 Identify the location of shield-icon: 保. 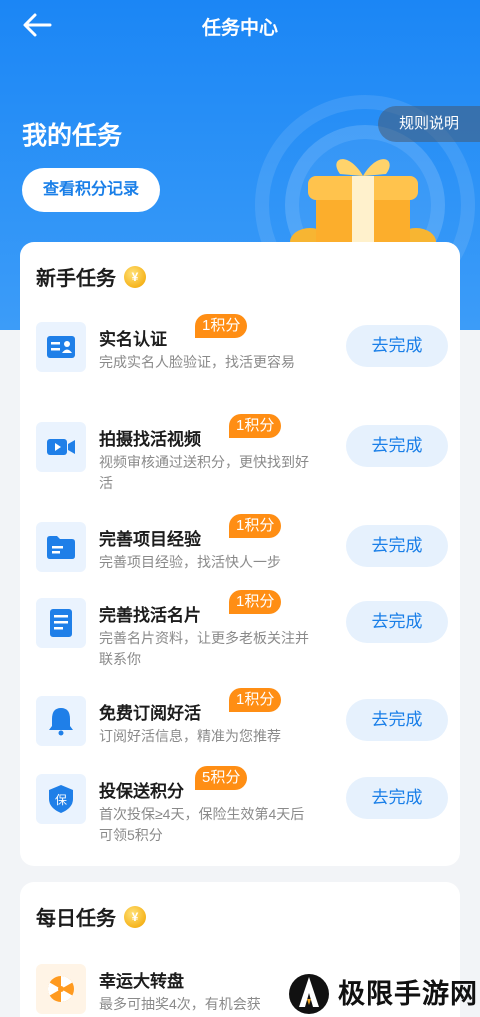
(61, 799).